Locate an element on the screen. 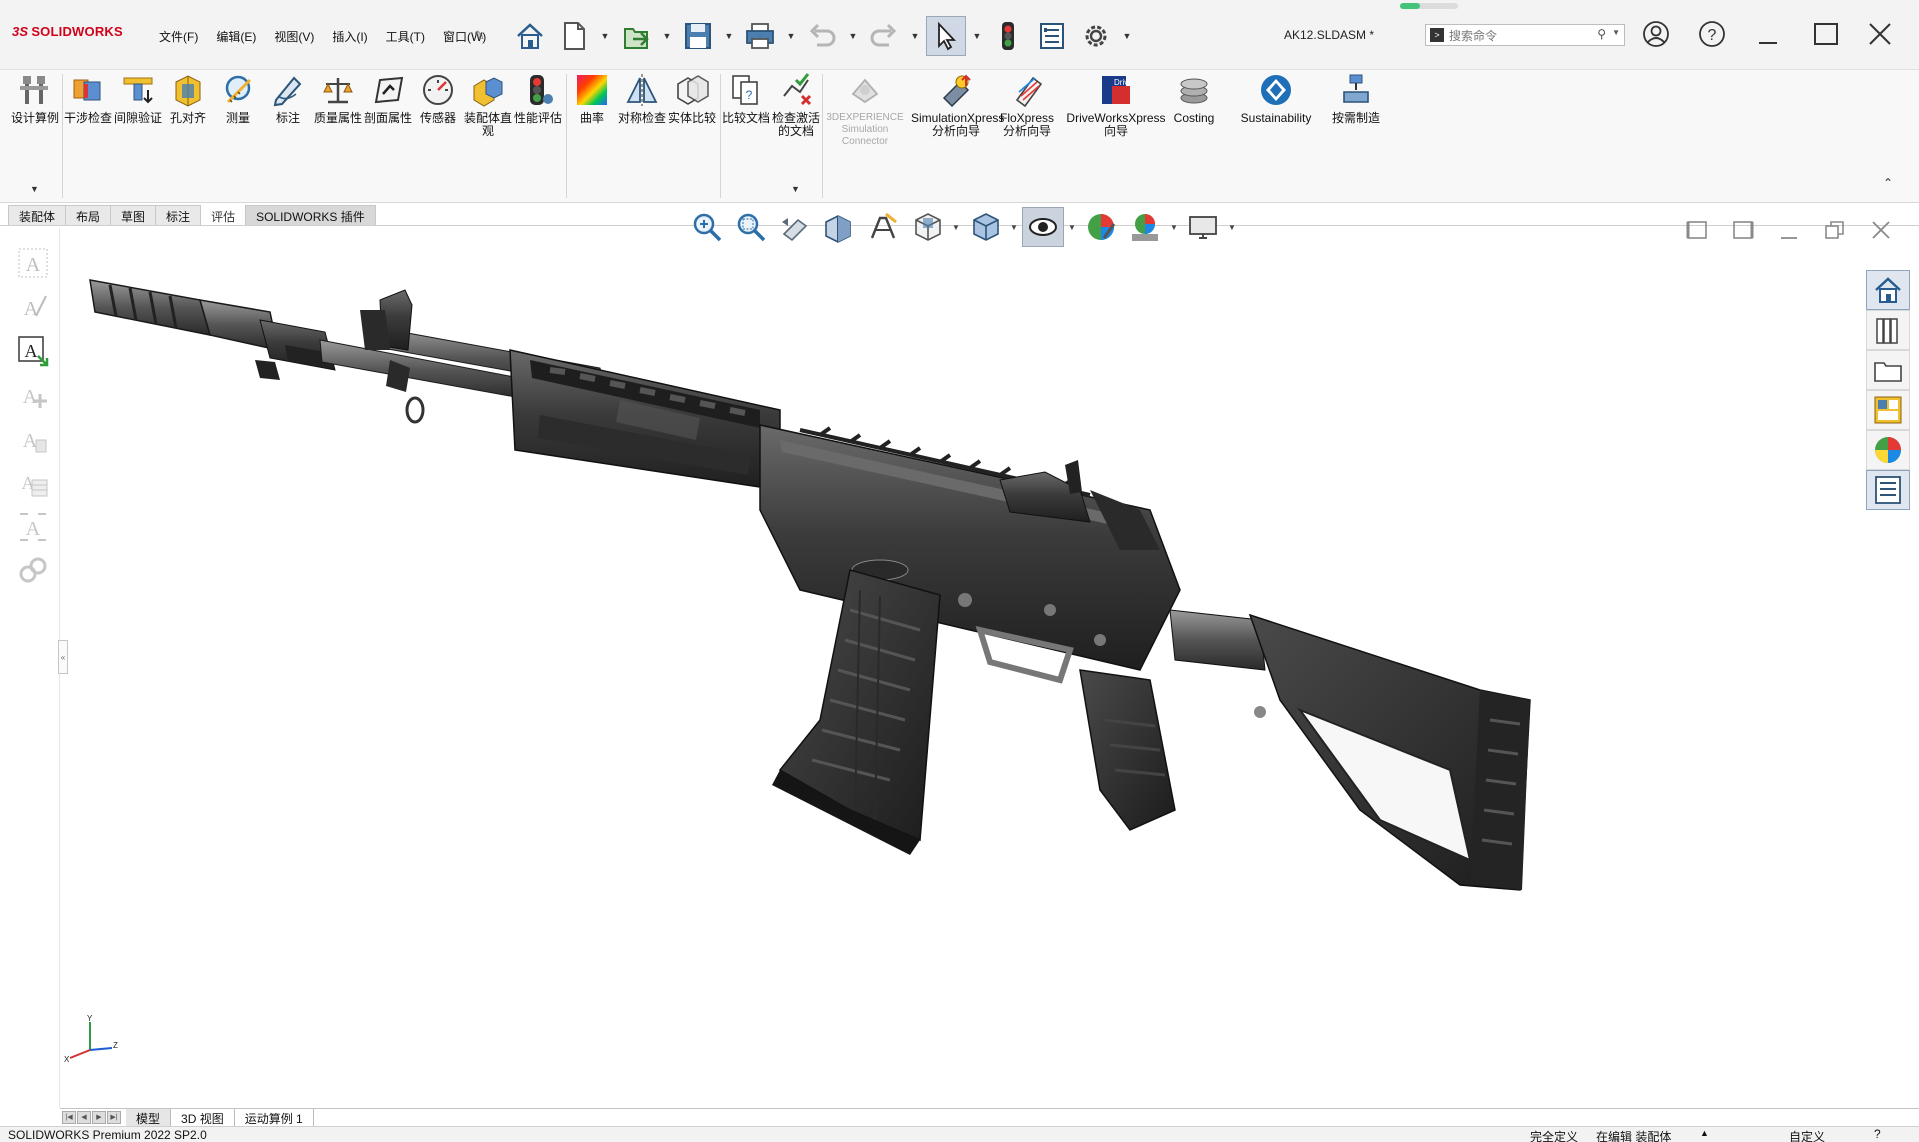  annotation-view-icon: A is located at coordinates (33, 527).